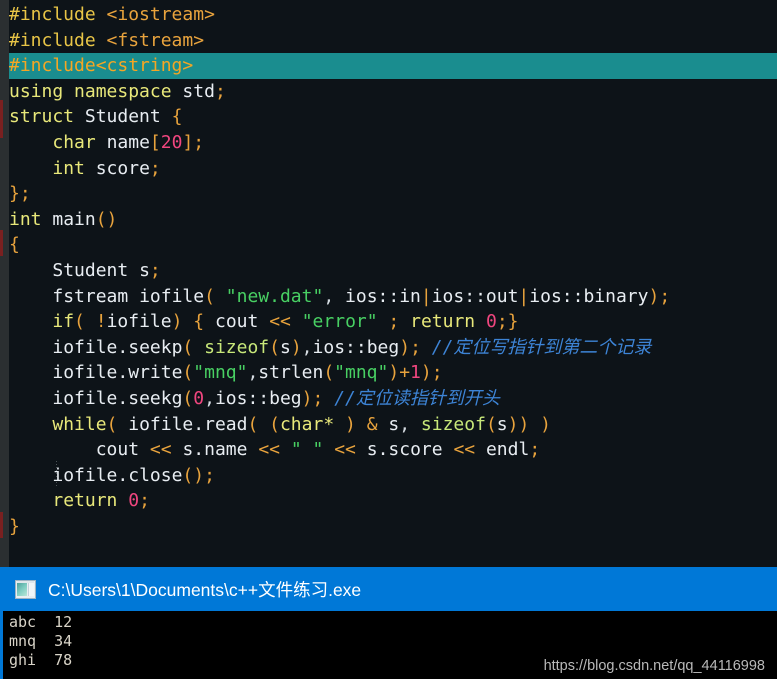  What do you see at coordinates (274, 296) in the screenshot?
I see `token-string-filename: "new.dat"` at bounding box center [274, 296].